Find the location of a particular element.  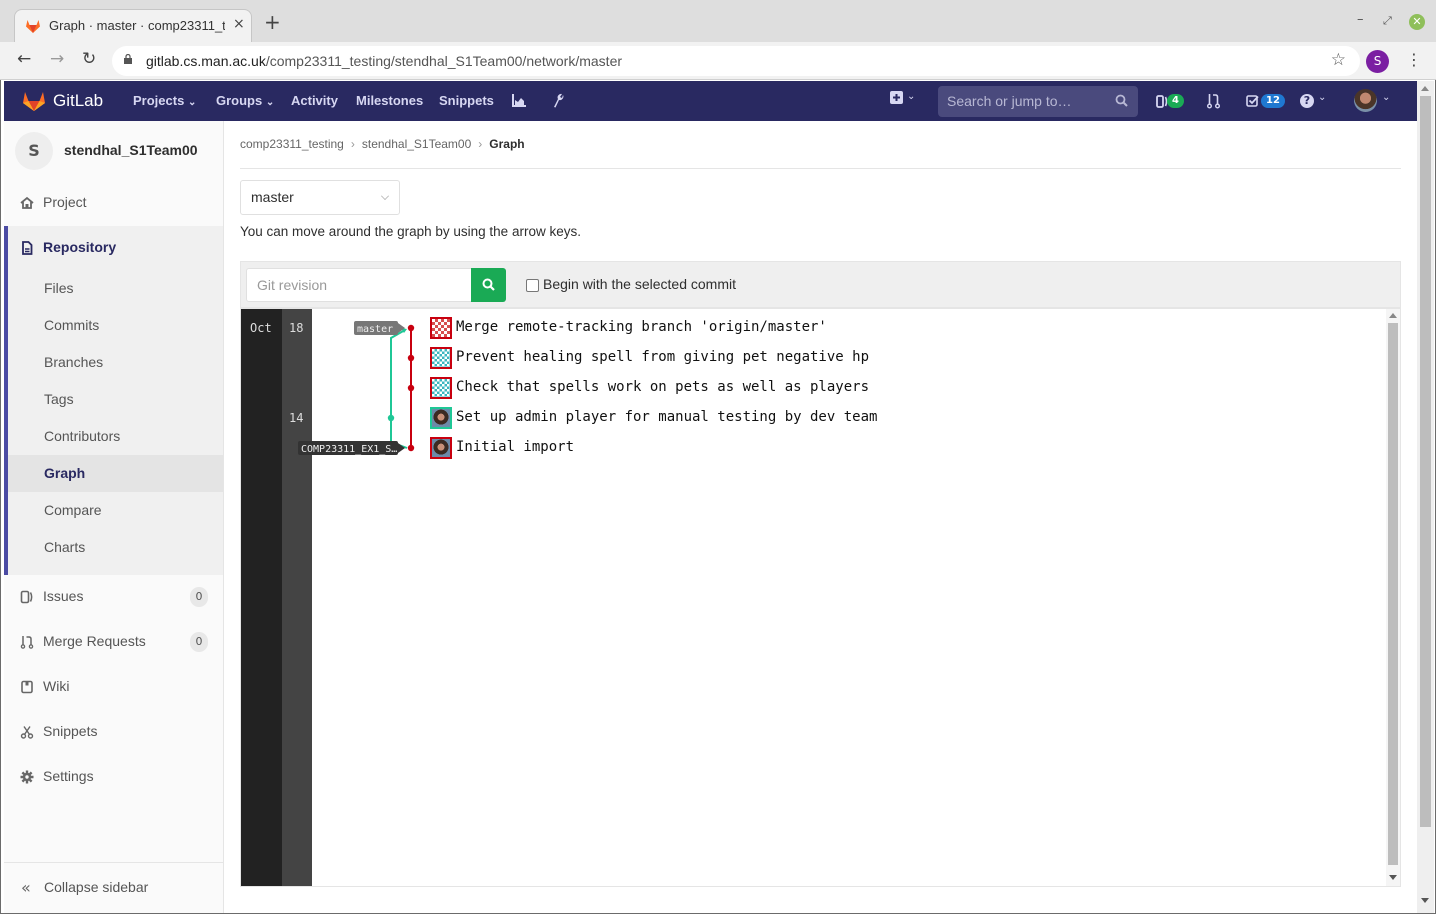

breadcrumb-item: comp23311_testing is located at coordinates (292, 144).